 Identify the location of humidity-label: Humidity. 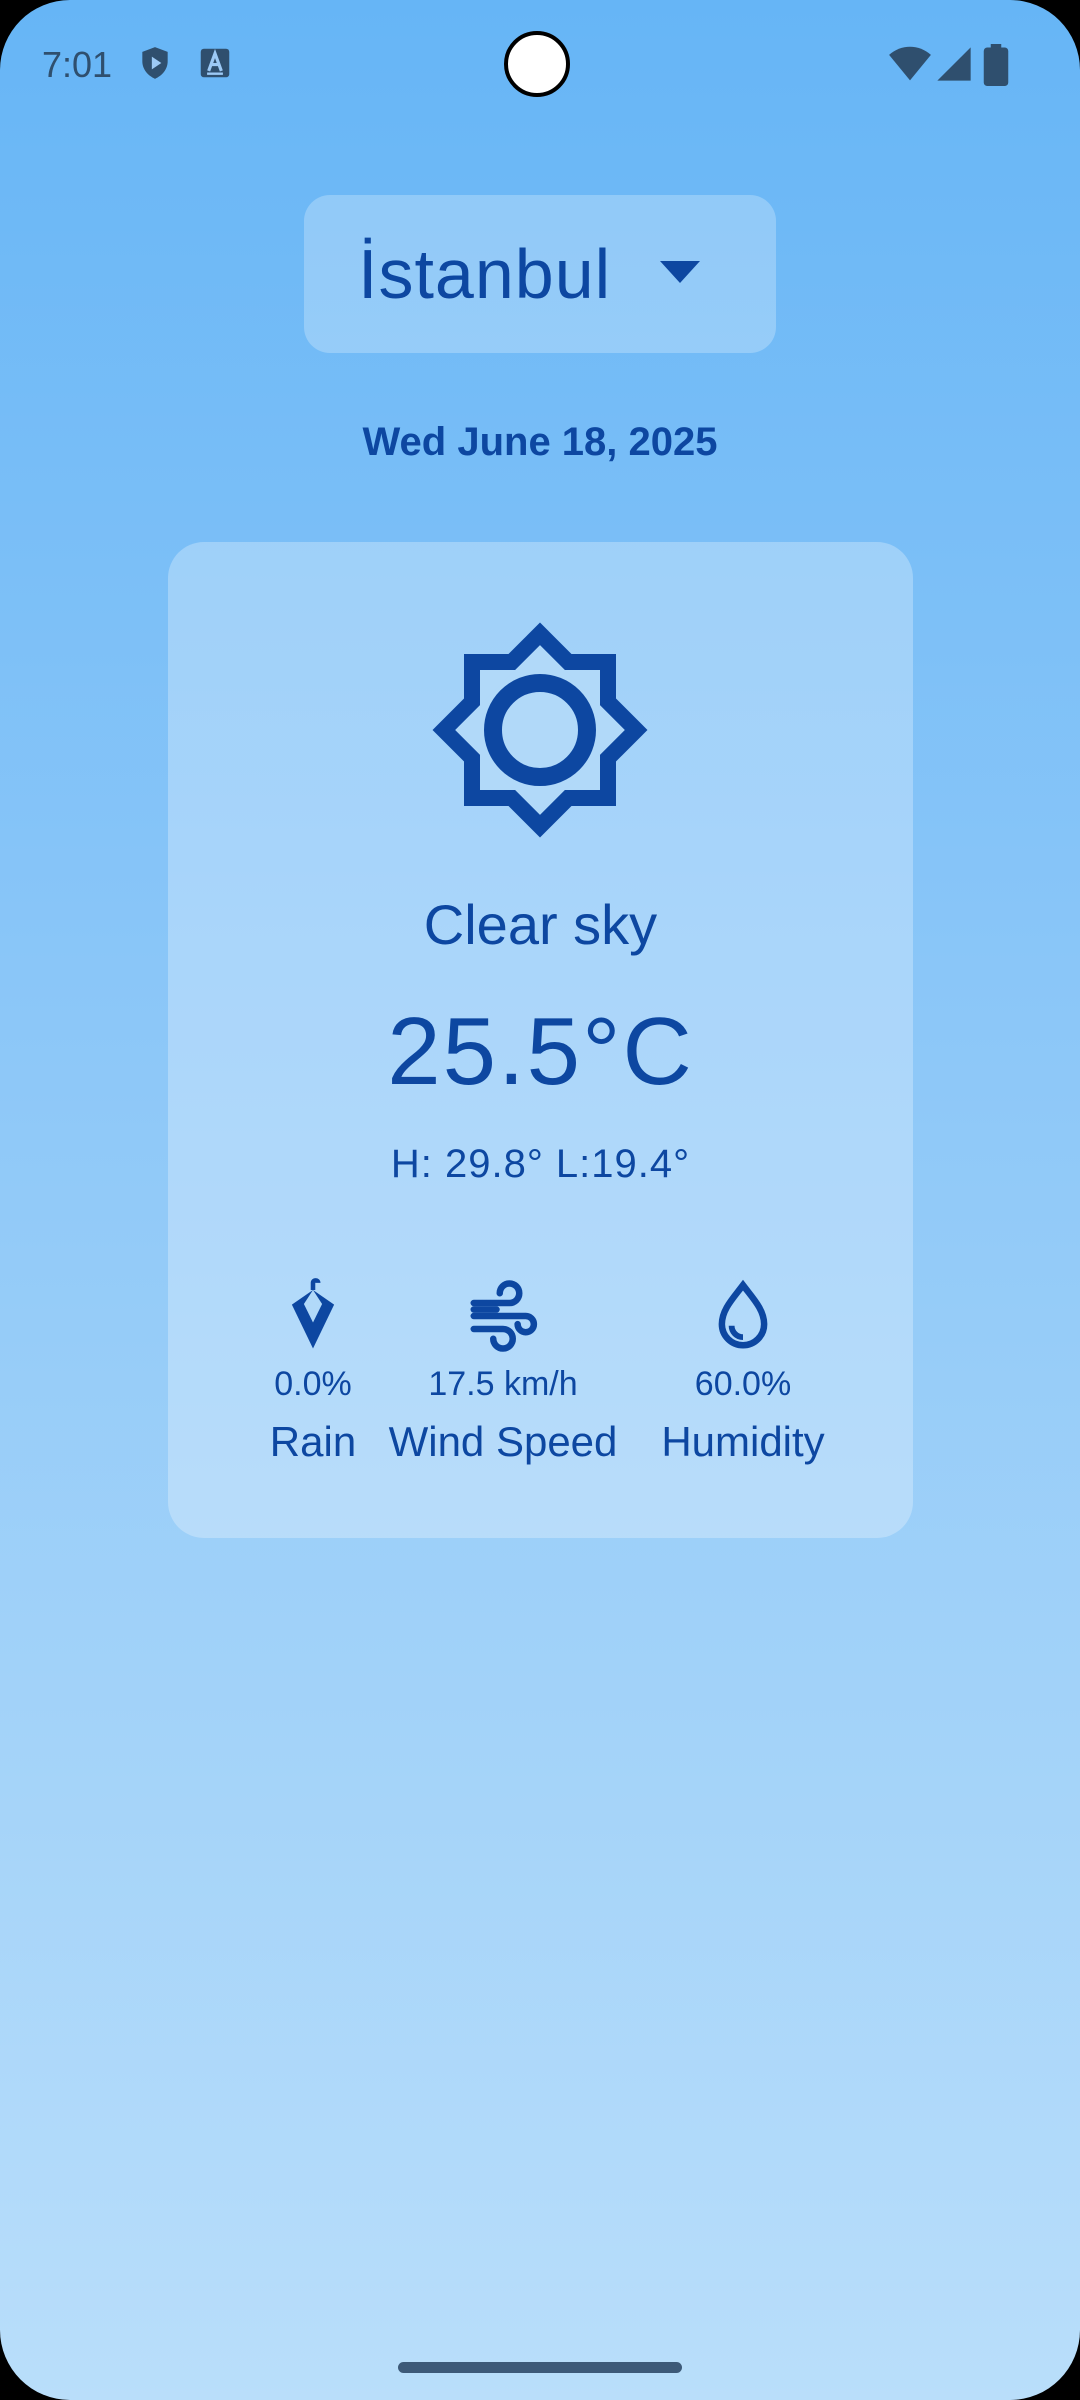
(743, 1441).